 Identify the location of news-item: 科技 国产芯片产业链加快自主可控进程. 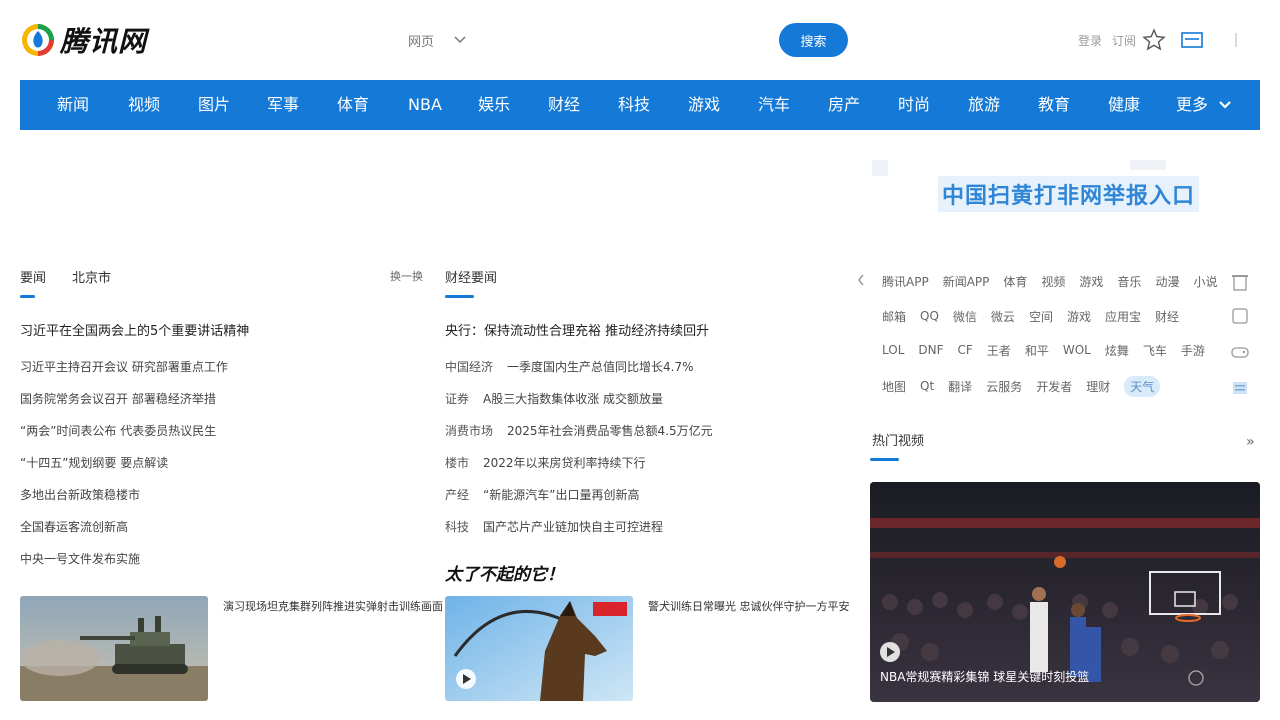
(554, 526).